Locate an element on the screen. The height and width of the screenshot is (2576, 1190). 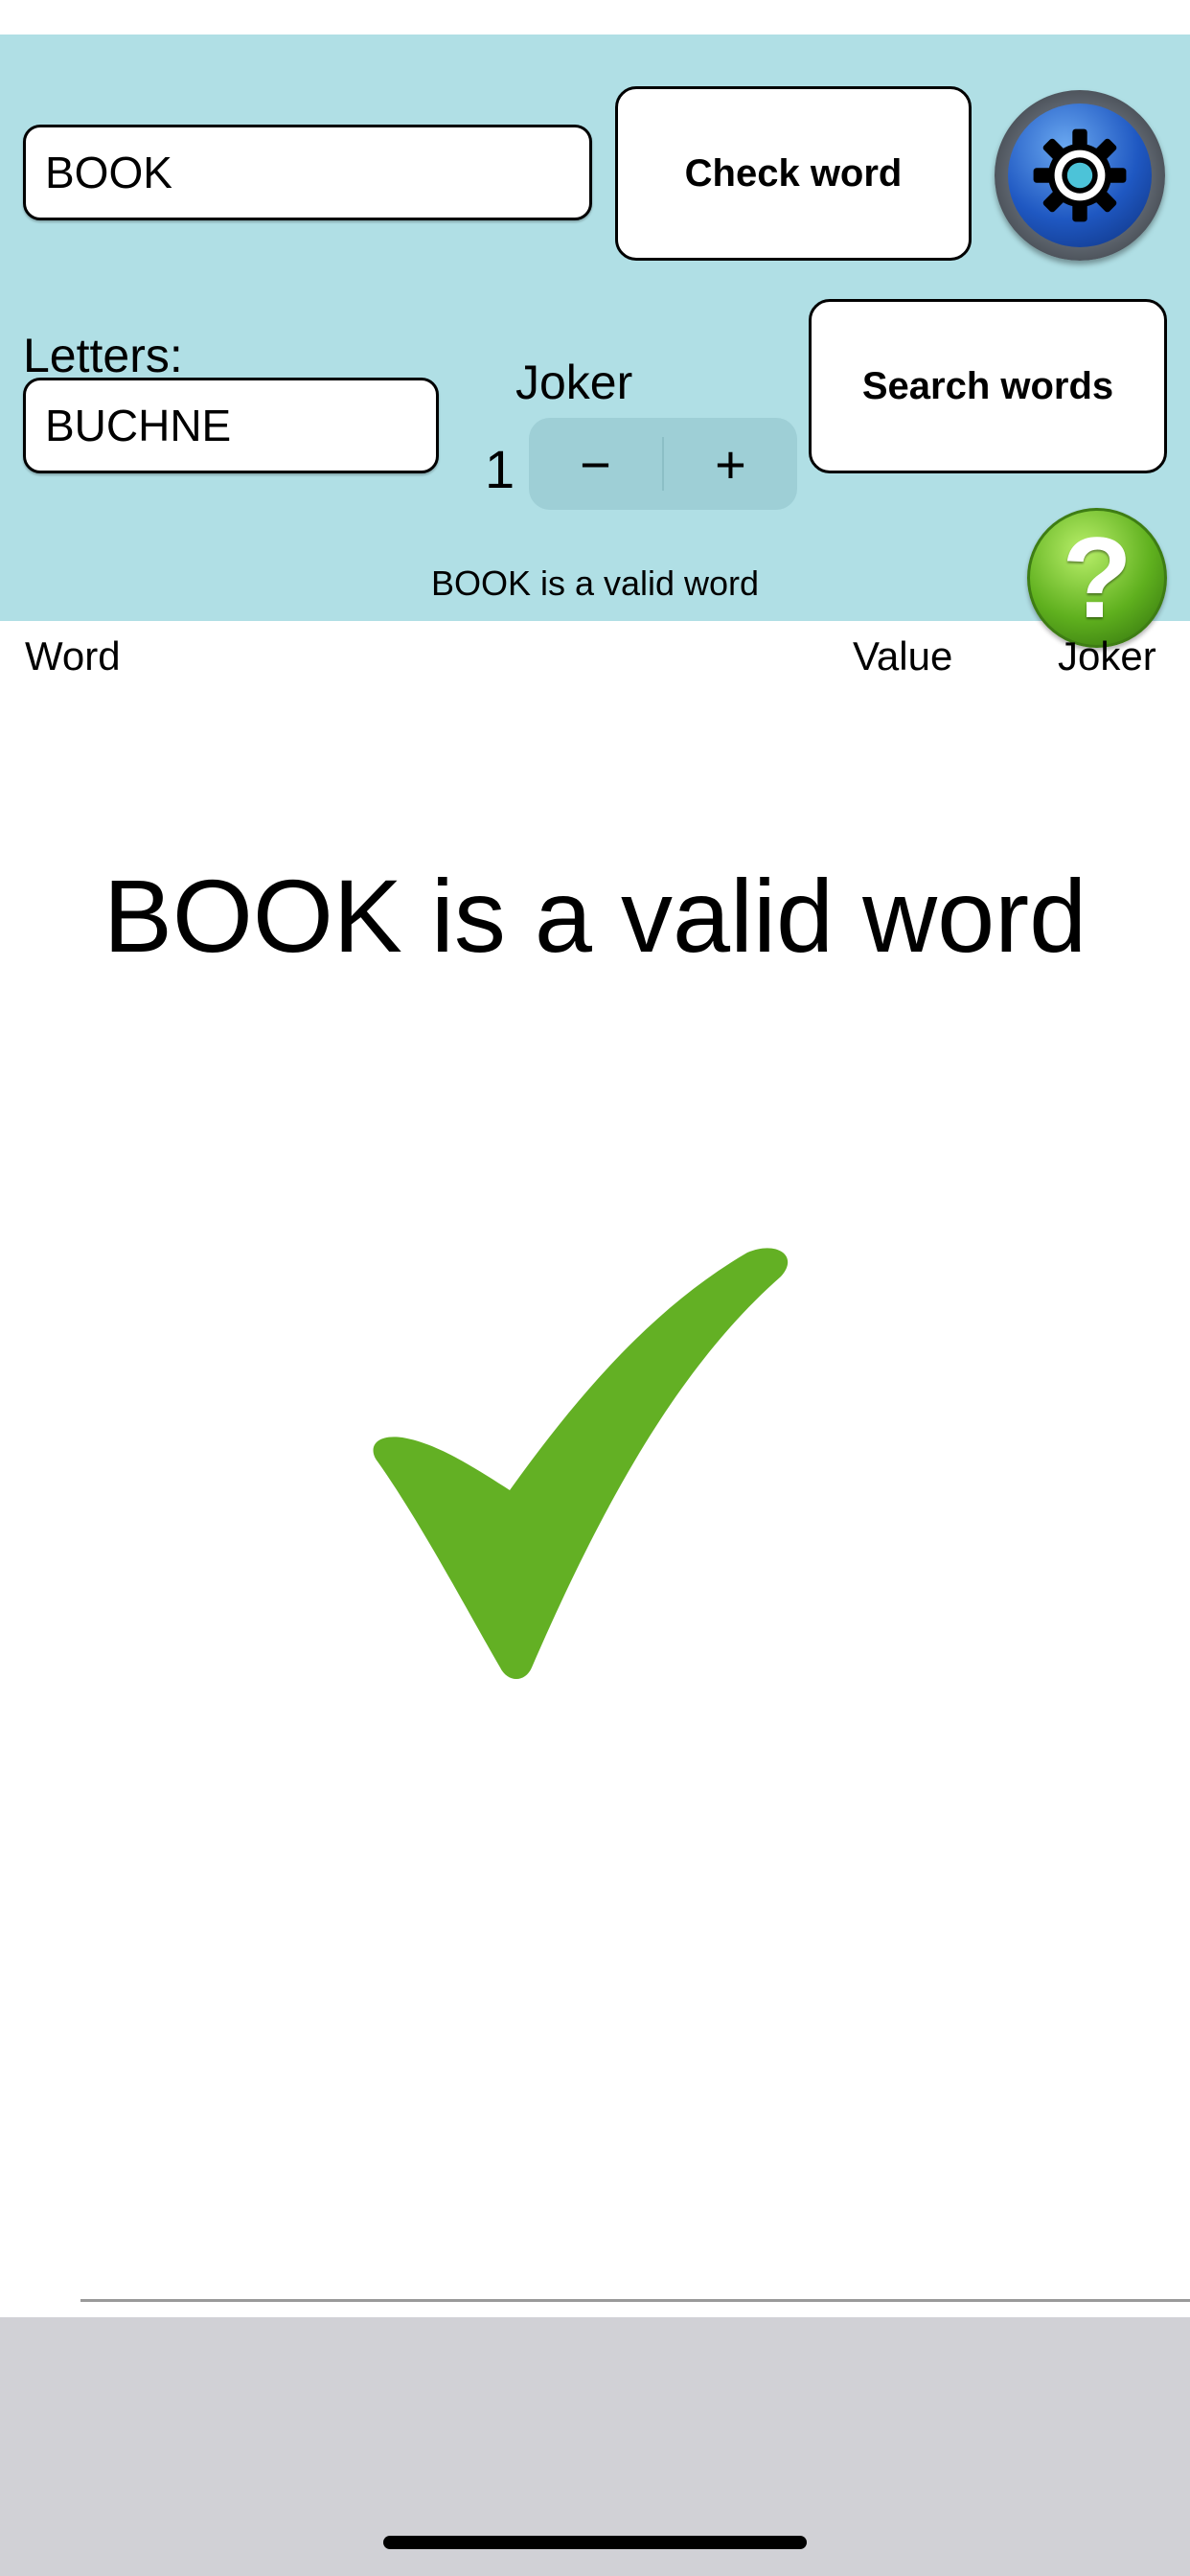
plus-icon: + is located at coordinates (731, 463).